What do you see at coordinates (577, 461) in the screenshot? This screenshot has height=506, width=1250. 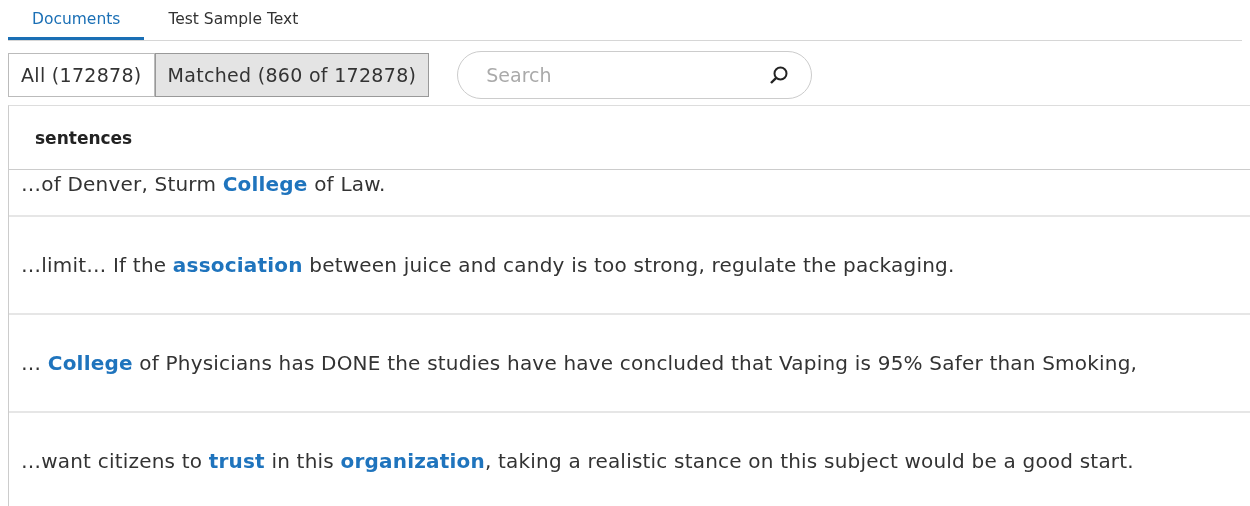 I see `sentence-cell-text: …want citizens to trust in this organization, taking a realistic stance on this subject would be a good start.` at bounding box center [577, 461].